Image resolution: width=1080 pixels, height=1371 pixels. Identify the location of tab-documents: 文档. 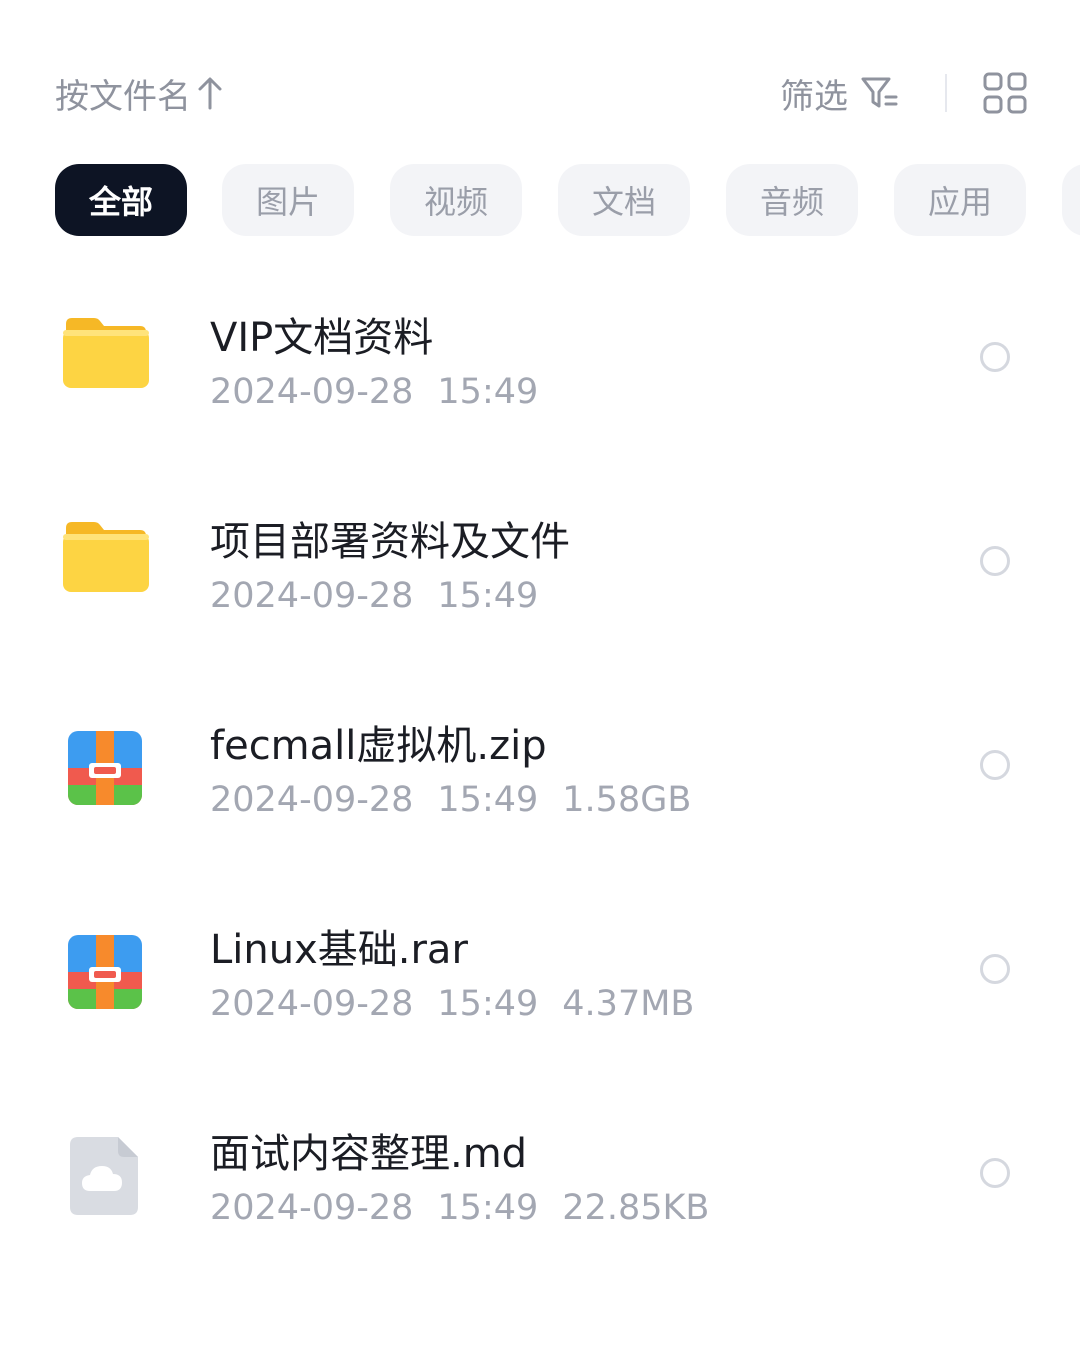
(624, 200).